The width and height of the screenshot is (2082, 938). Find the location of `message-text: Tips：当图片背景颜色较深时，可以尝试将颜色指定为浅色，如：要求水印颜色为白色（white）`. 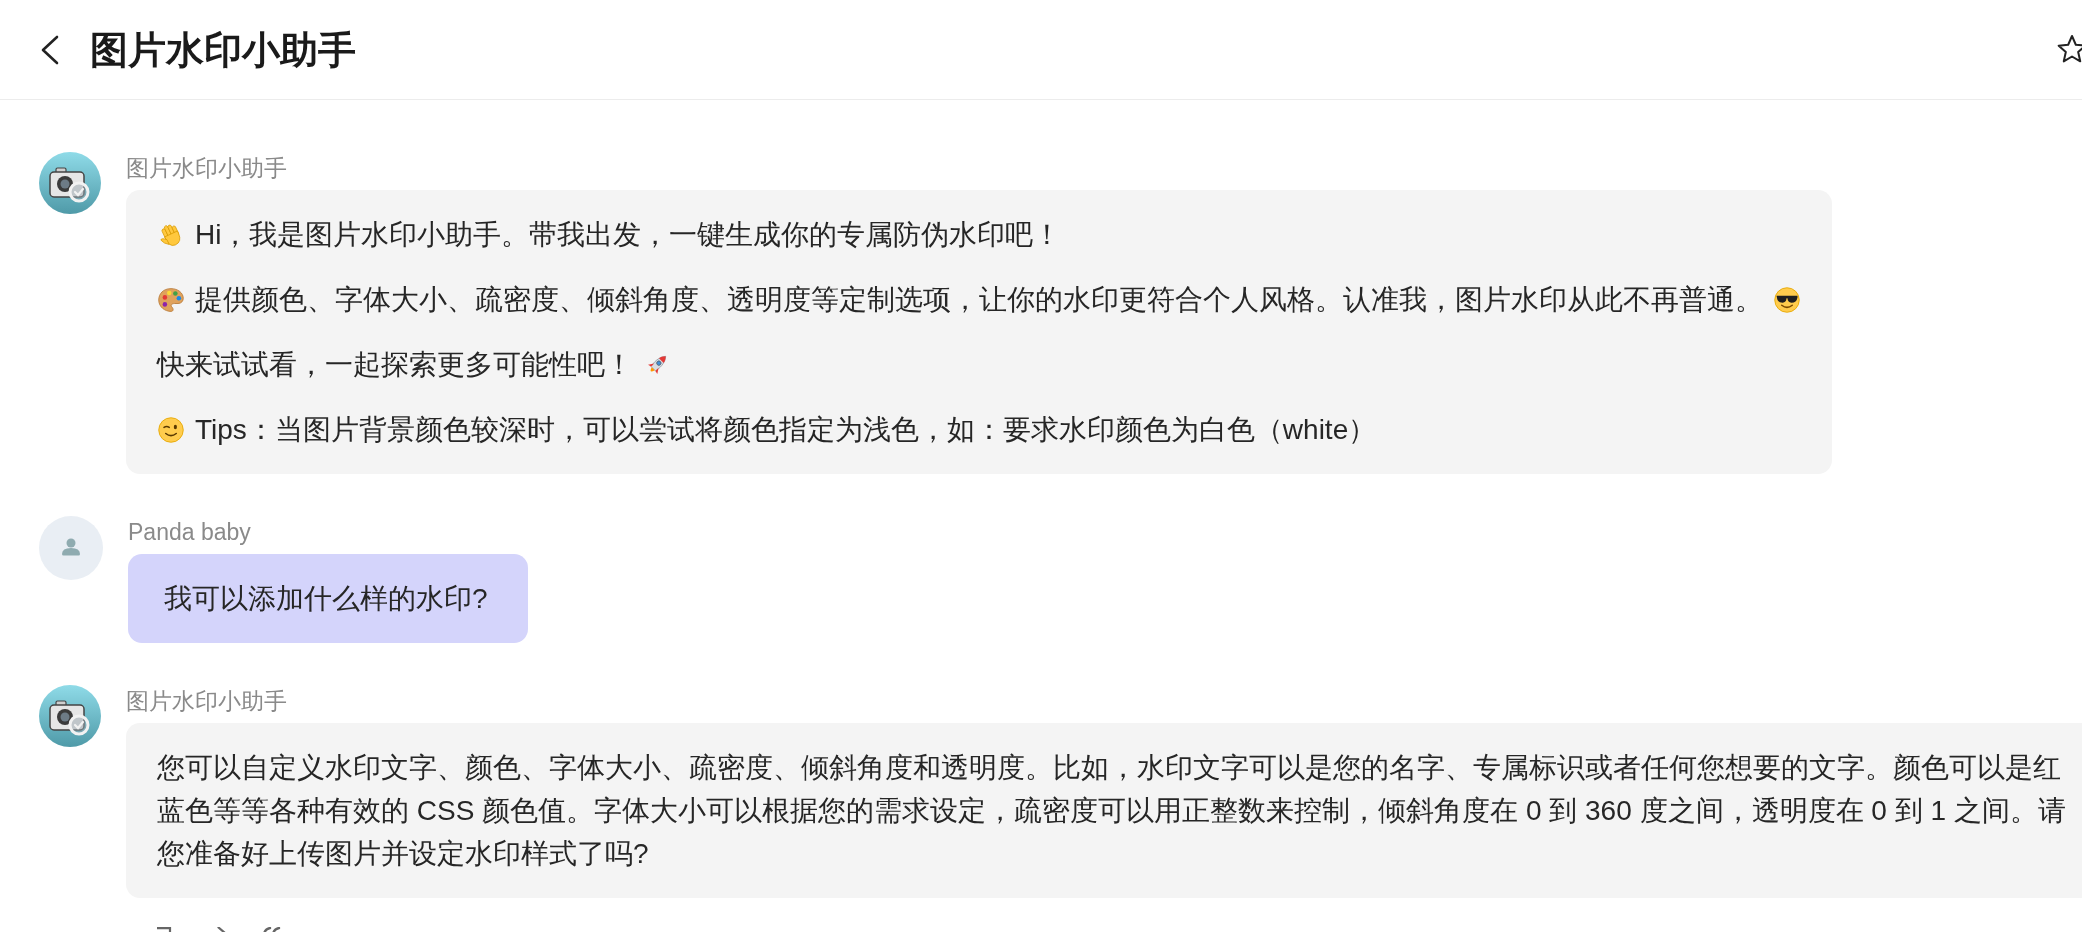

message-text: Tips：当图片背景颜色较深时，可以尝试将颜色指定为浅色，如：要求水印颜色为白色（white） is located at coordinates (786, 430).